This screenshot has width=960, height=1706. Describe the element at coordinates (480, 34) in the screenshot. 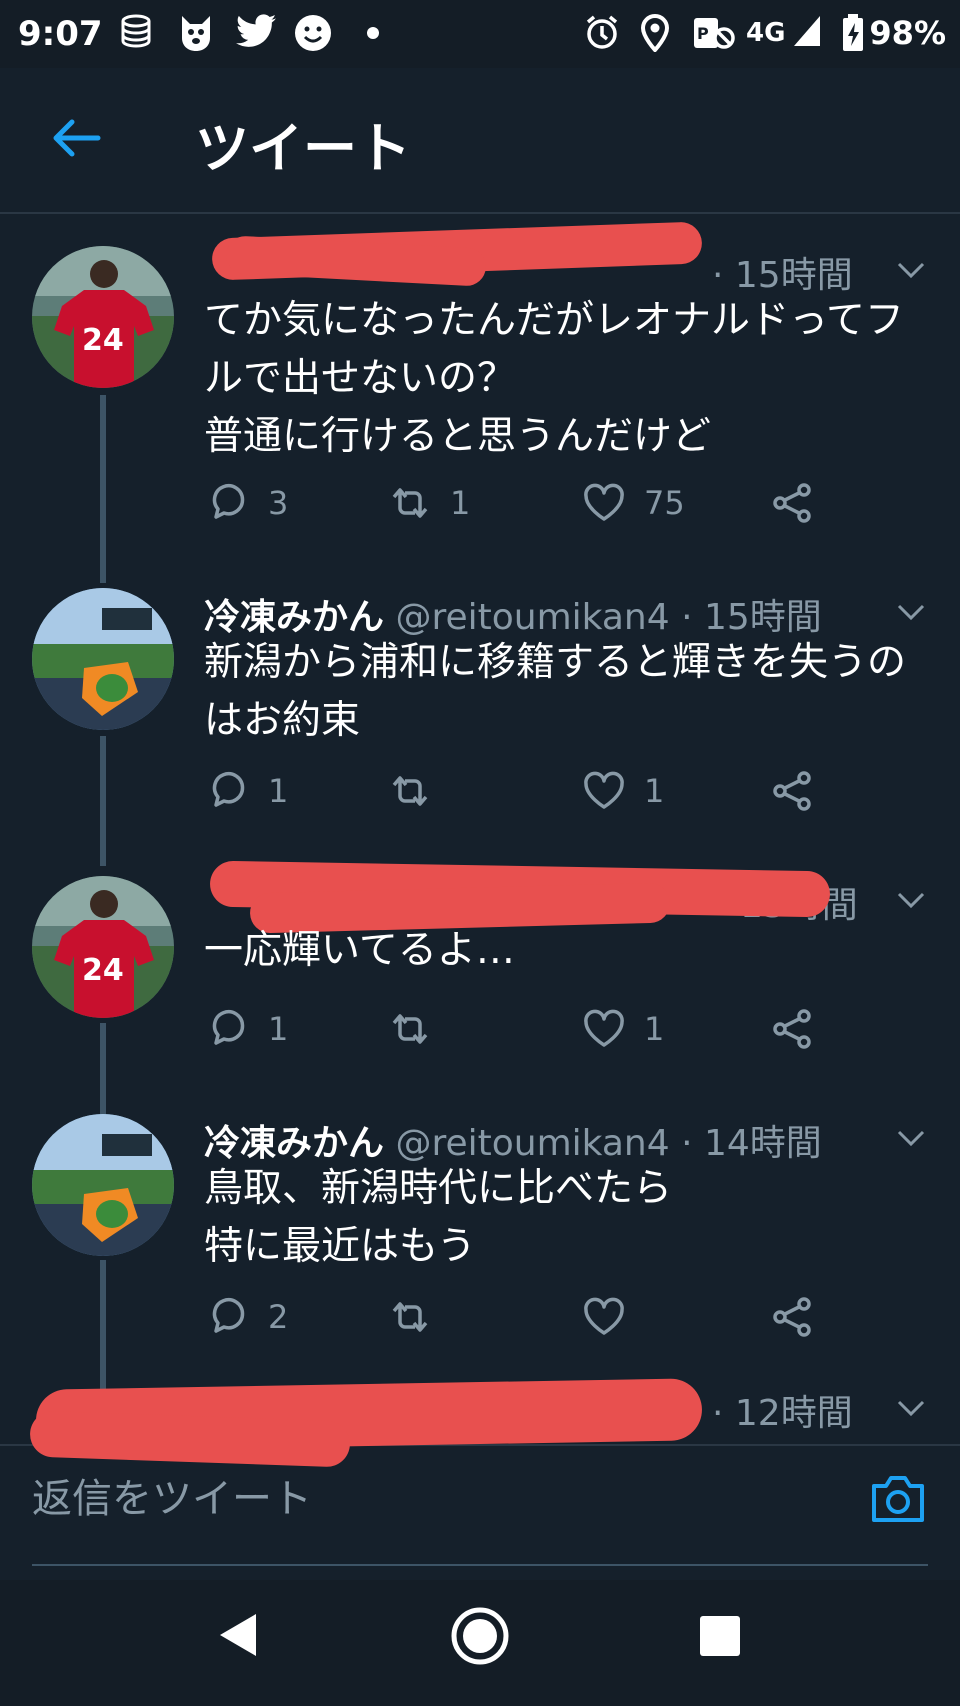

I see `status-bar: 9:07 P 4G 98%` at that location.